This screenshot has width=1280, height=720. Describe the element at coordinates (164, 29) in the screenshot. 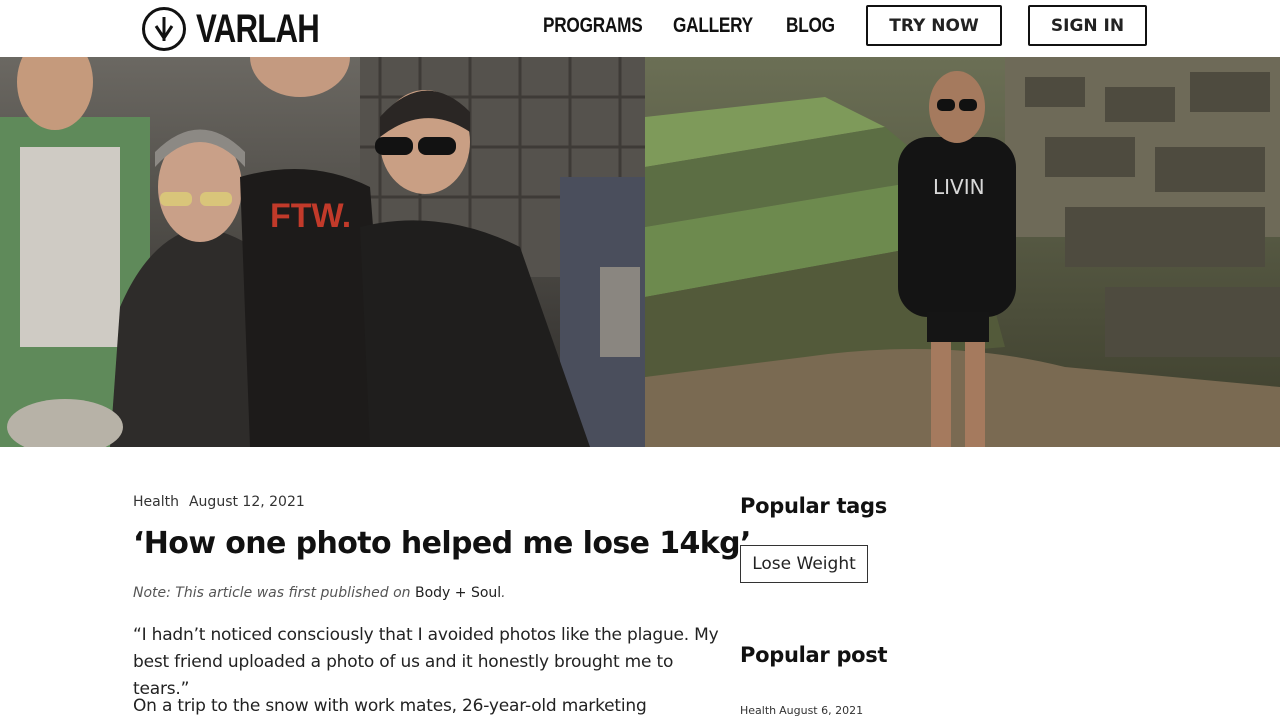

I see `varlah-logo-icon` at that location.